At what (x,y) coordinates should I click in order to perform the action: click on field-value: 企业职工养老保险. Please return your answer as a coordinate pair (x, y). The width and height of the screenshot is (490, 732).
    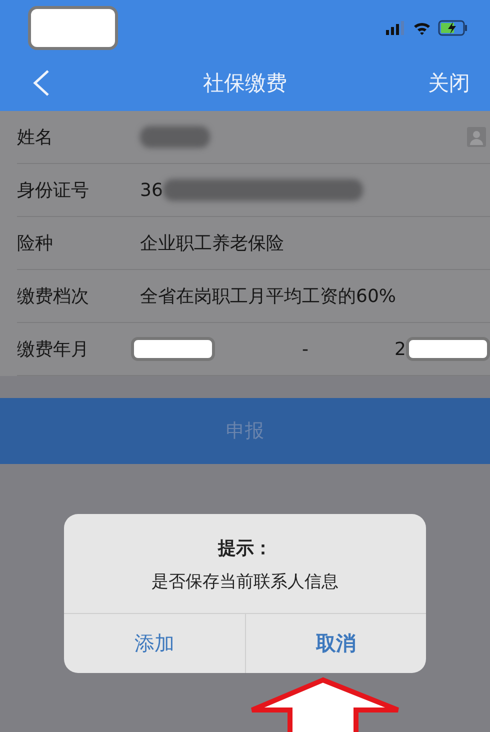
    Looking at the image, I should click on (212, 243).